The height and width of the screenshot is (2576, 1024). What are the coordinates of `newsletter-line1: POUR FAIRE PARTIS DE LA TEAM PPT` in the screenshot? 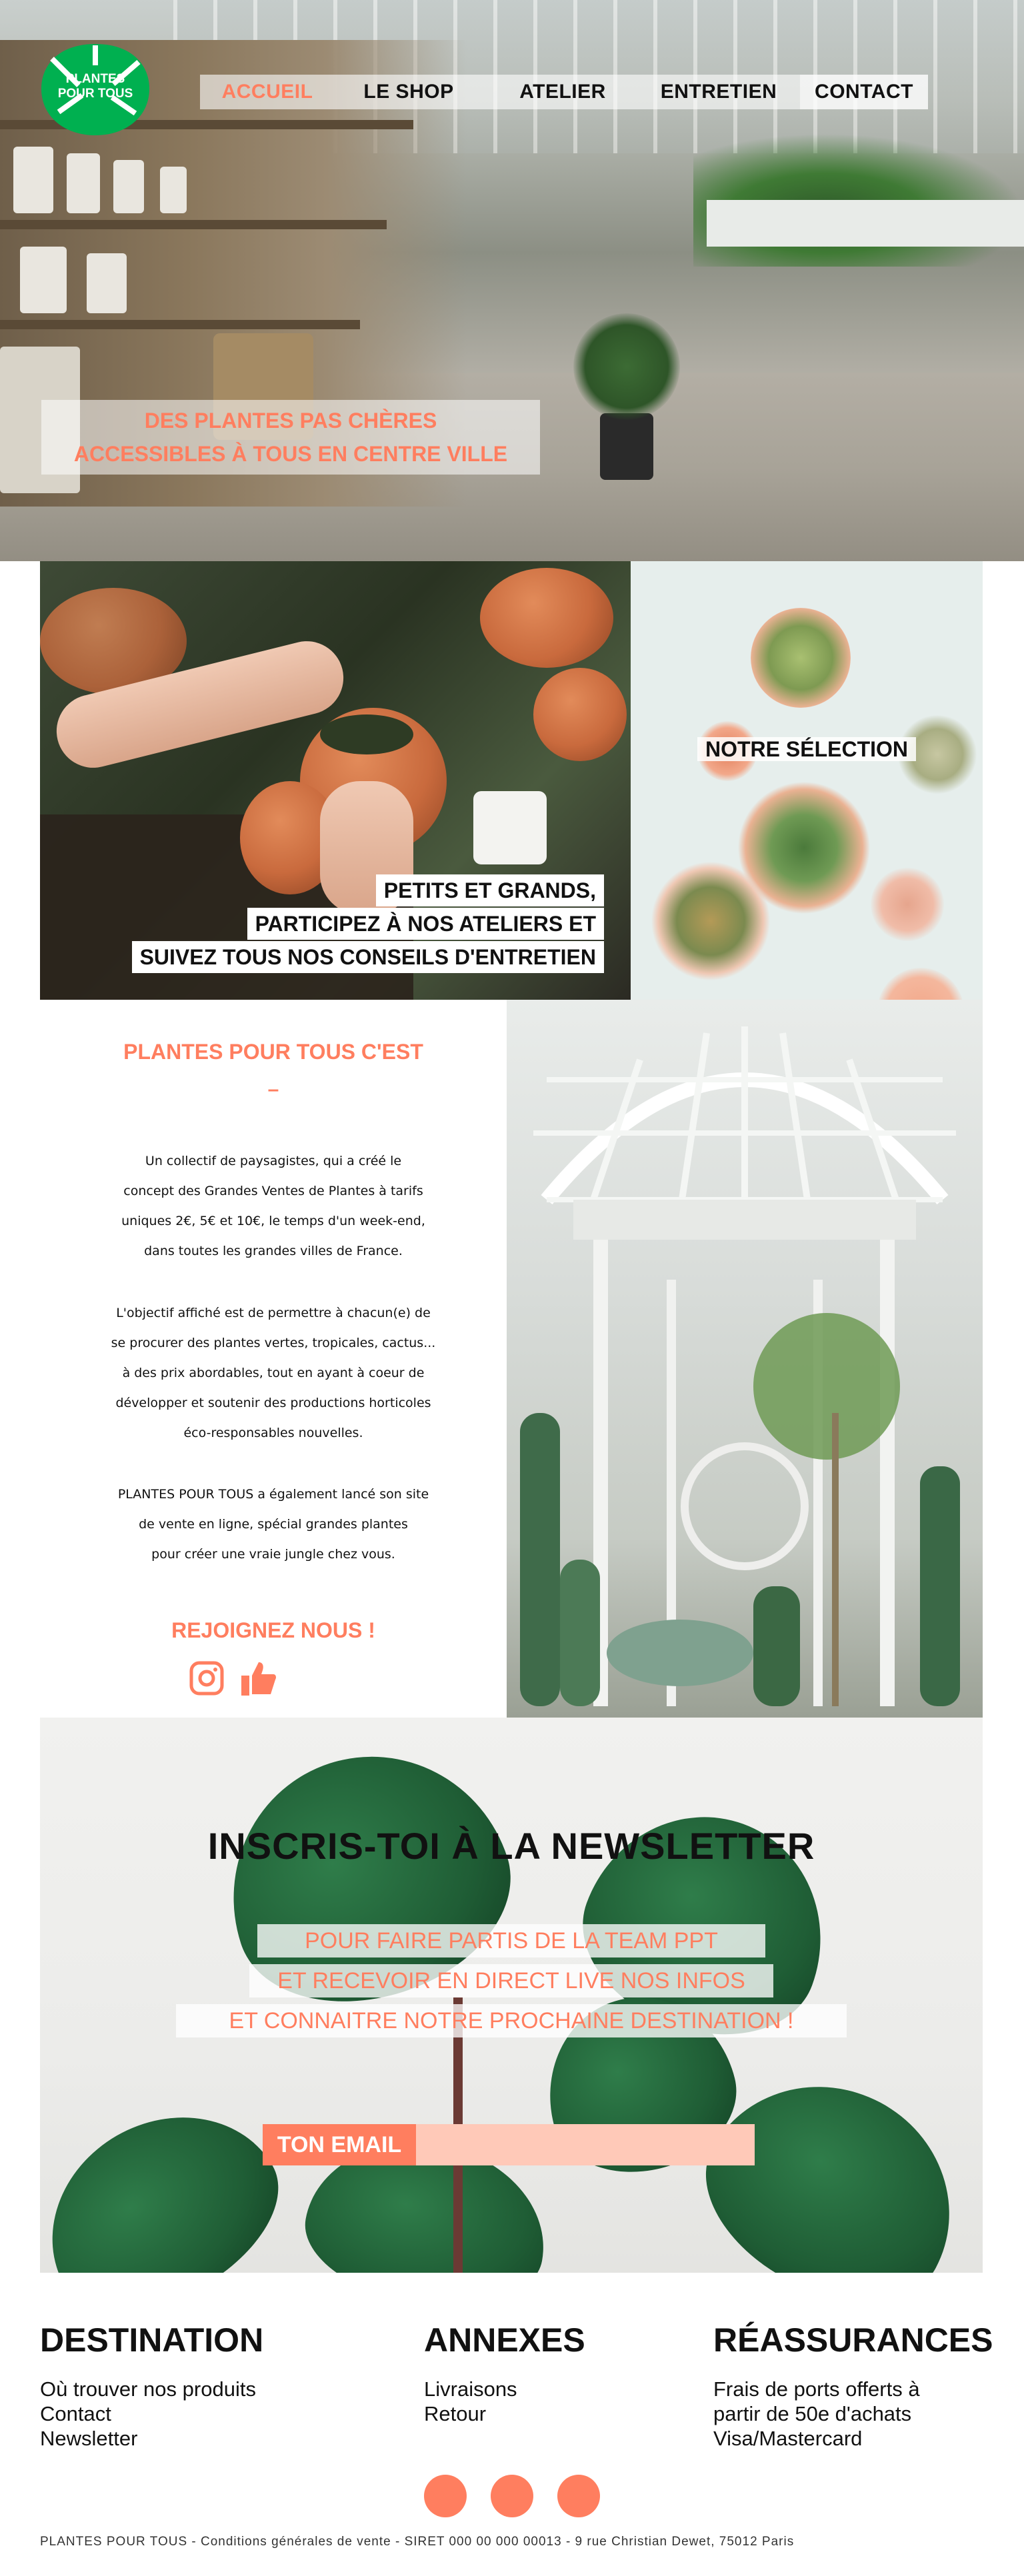 It's located at (511, 1940).